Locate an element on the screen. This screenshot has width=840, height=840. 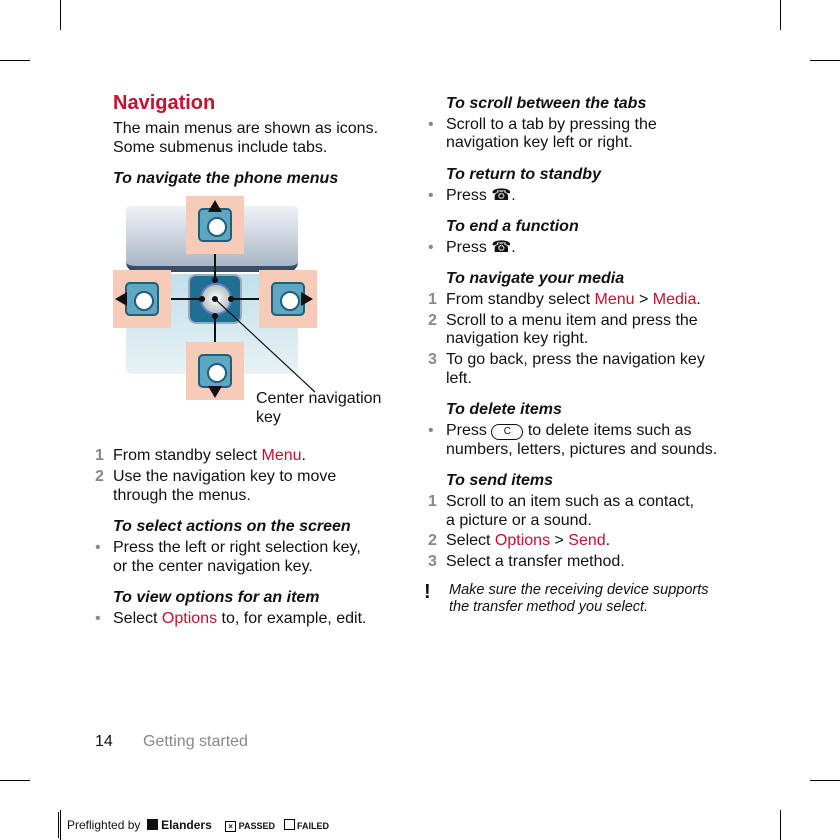
navigation-key-illustration is located at coordinates (218, 298).